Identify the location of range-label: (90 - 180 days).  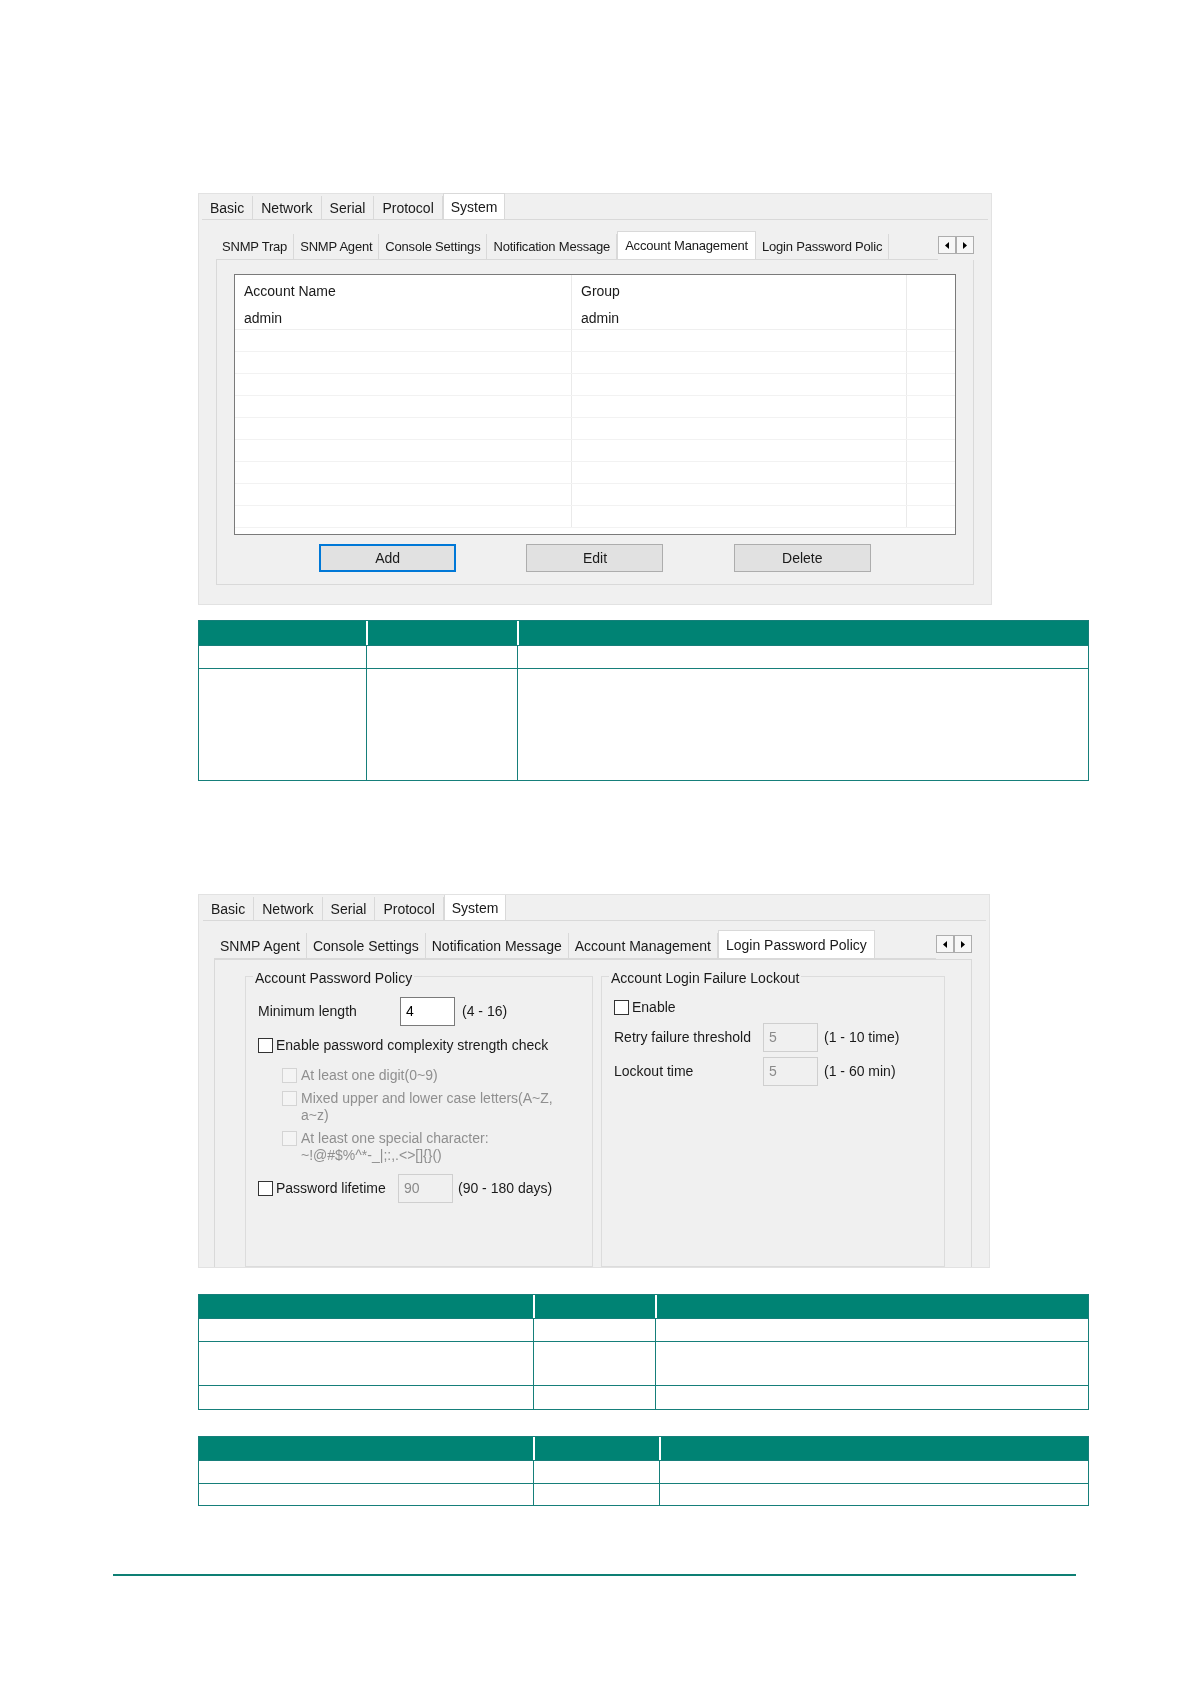
(505, 1188).